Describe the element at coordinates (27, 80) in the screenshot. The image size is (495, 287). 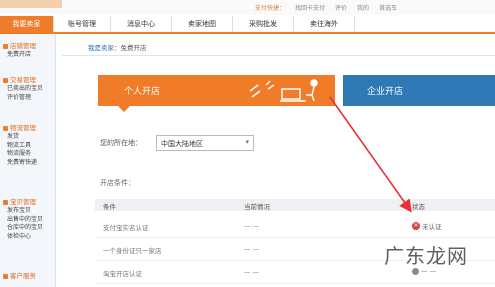
I see `sidebar-group-title: 交易管理` at that location.